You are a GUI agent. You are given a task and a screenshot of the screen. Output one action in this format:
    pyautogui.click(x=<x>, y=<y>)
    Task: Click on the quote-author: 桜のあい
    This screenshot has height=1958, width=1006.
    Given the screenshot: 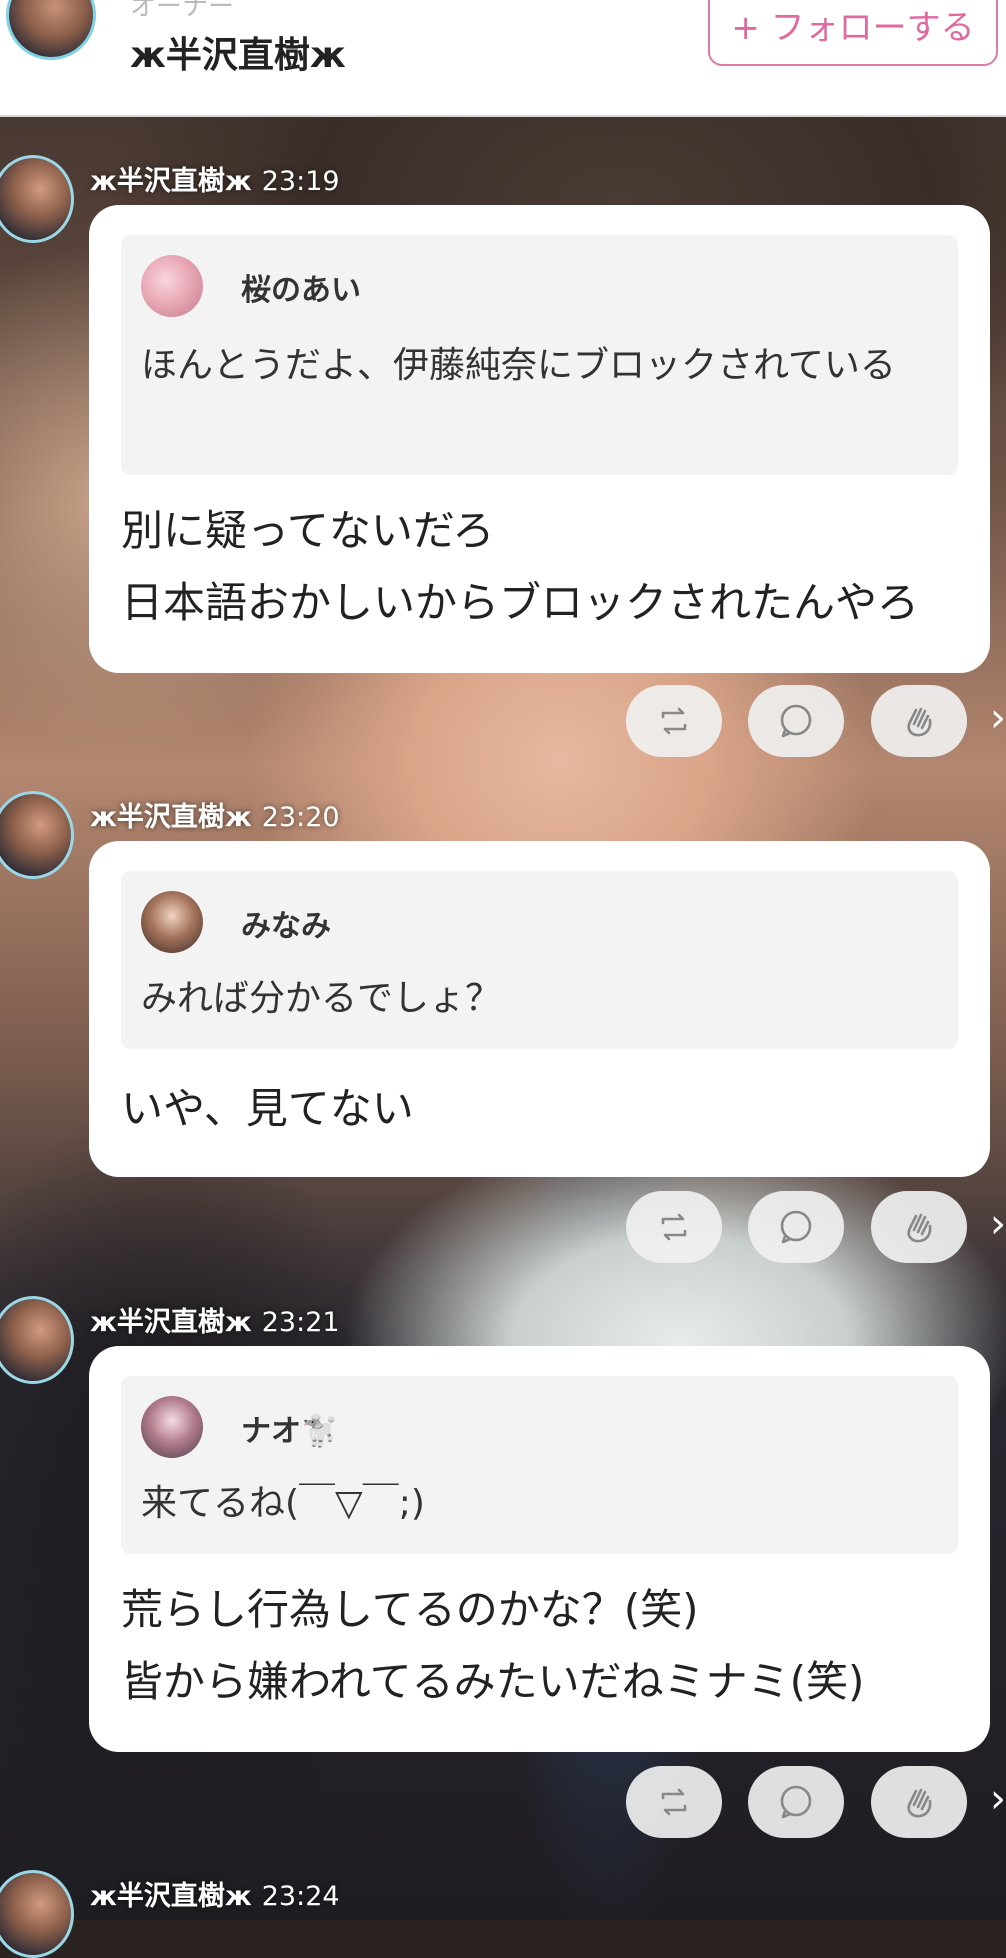 What is the action you would take?
    pyautogui.click(x=301, y=290)
    